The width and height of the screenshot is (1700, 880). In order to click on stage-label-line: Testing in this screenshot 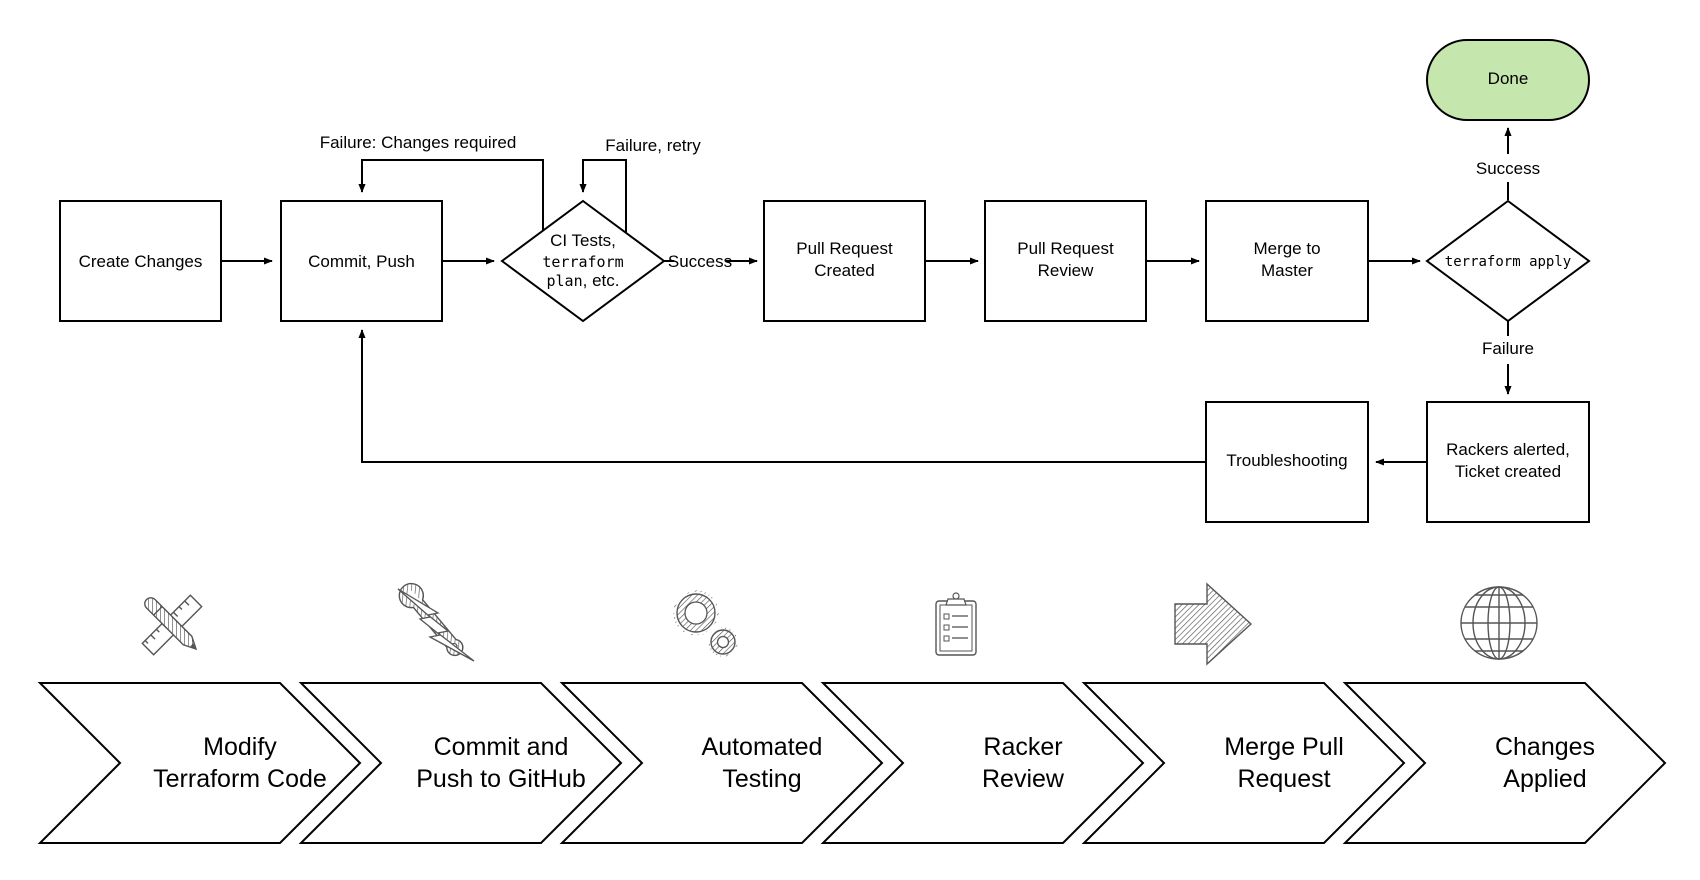, I will do `click(761, 779)`.